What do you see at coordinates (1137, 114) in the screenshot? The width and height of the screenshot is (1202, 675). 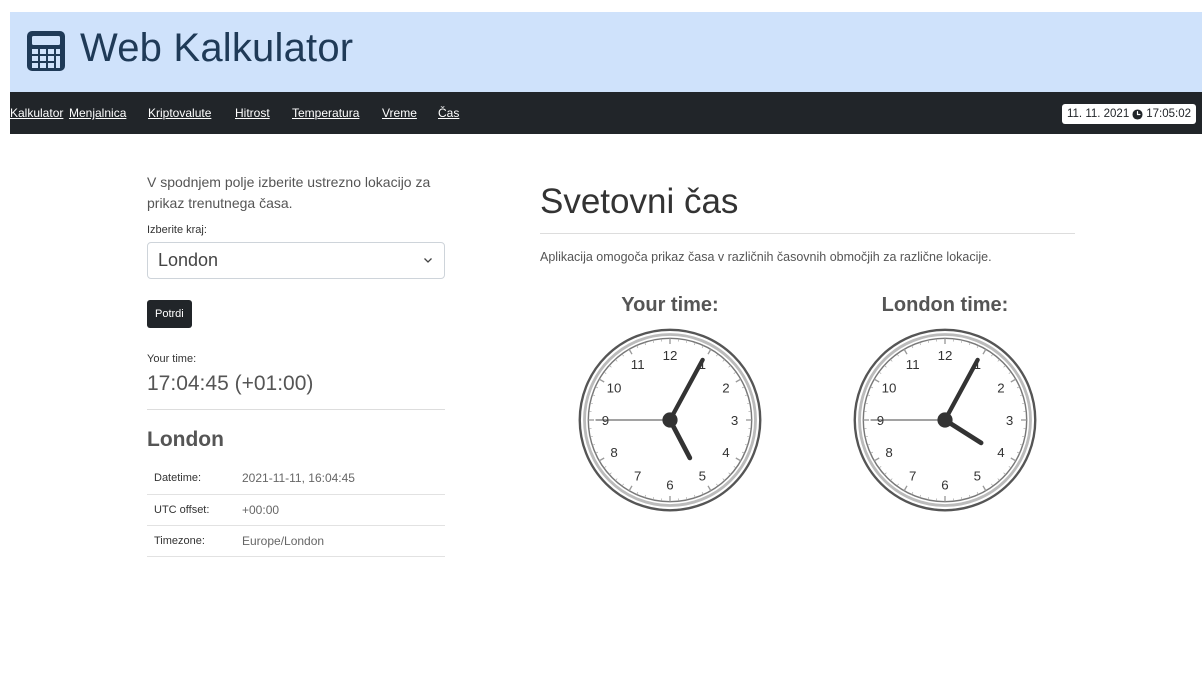 I see `clock-icon` at bounding box center [1137, 114].